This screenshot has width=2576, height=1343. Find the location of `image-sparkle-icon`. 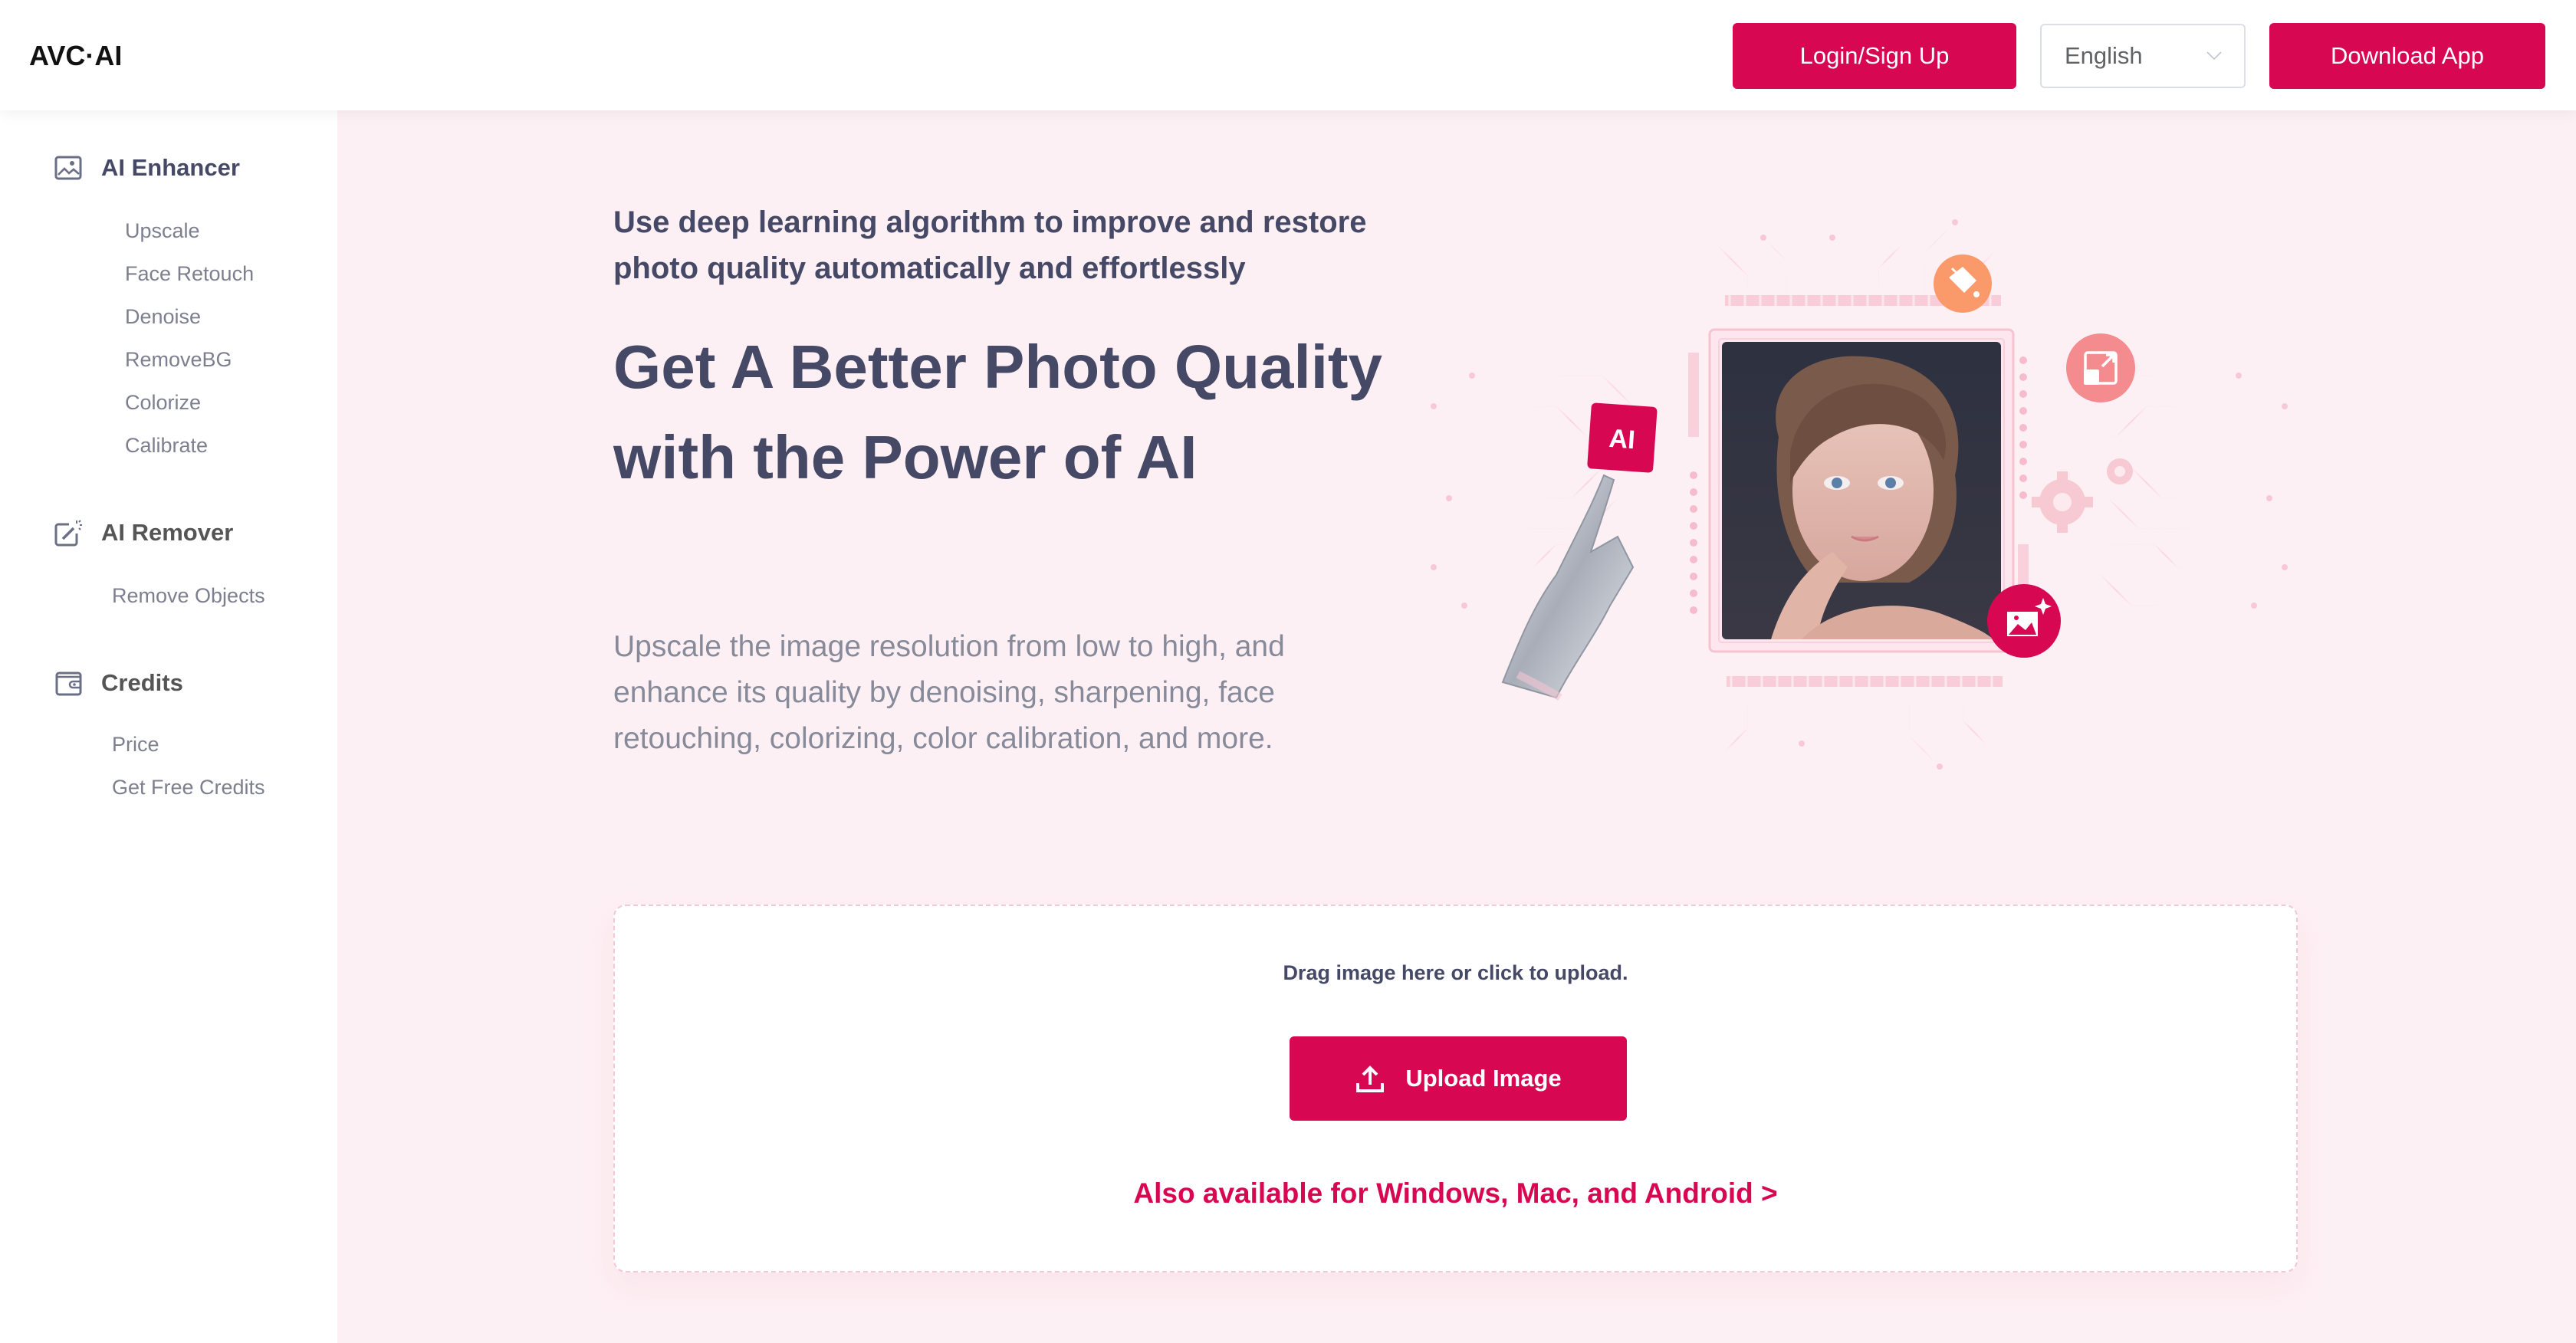

image-sparkle-icon is located at coordinates (2024, 621).